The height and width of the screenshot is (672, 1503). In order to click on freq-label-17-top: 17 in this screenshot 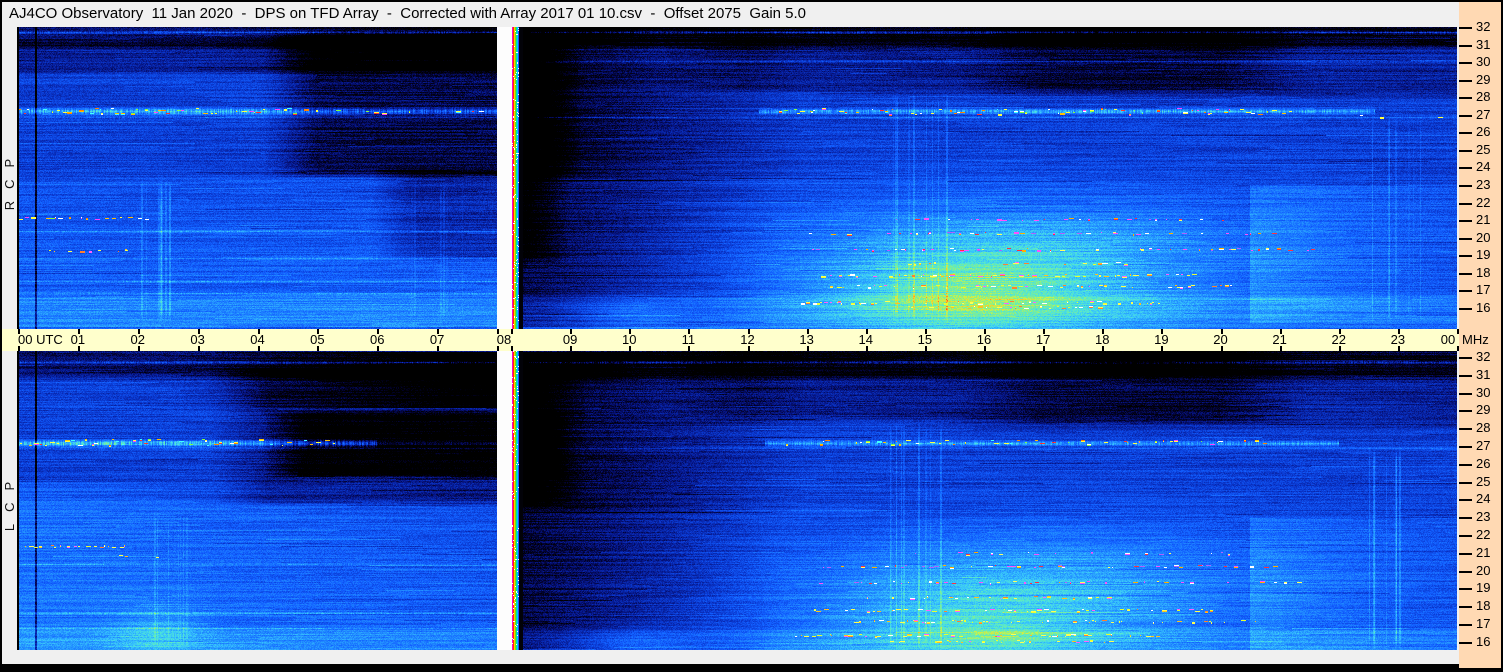, I will do `click(1483, 290)`.